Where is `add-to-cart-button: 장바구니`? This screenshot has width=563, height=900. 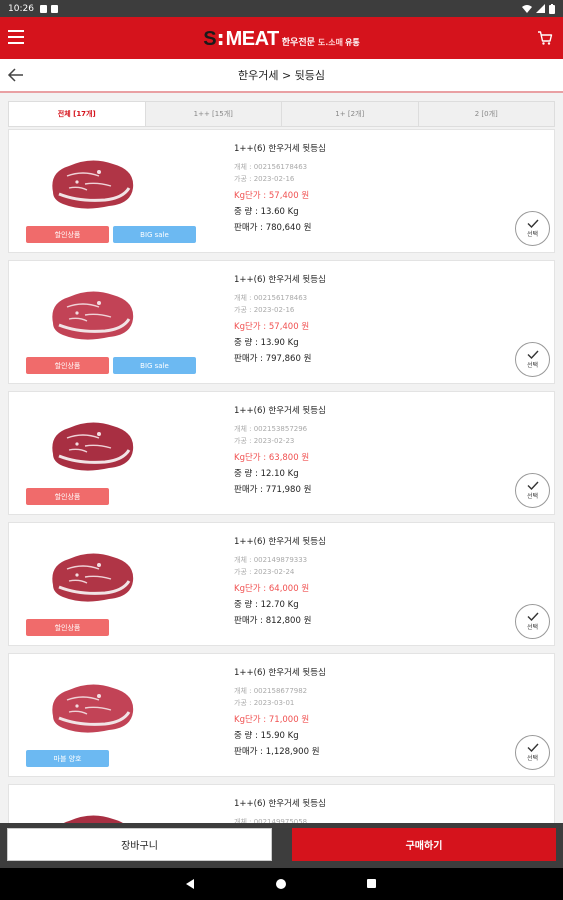
add-to-cart-button: 장바구니 is located at coordinates (139, 844).